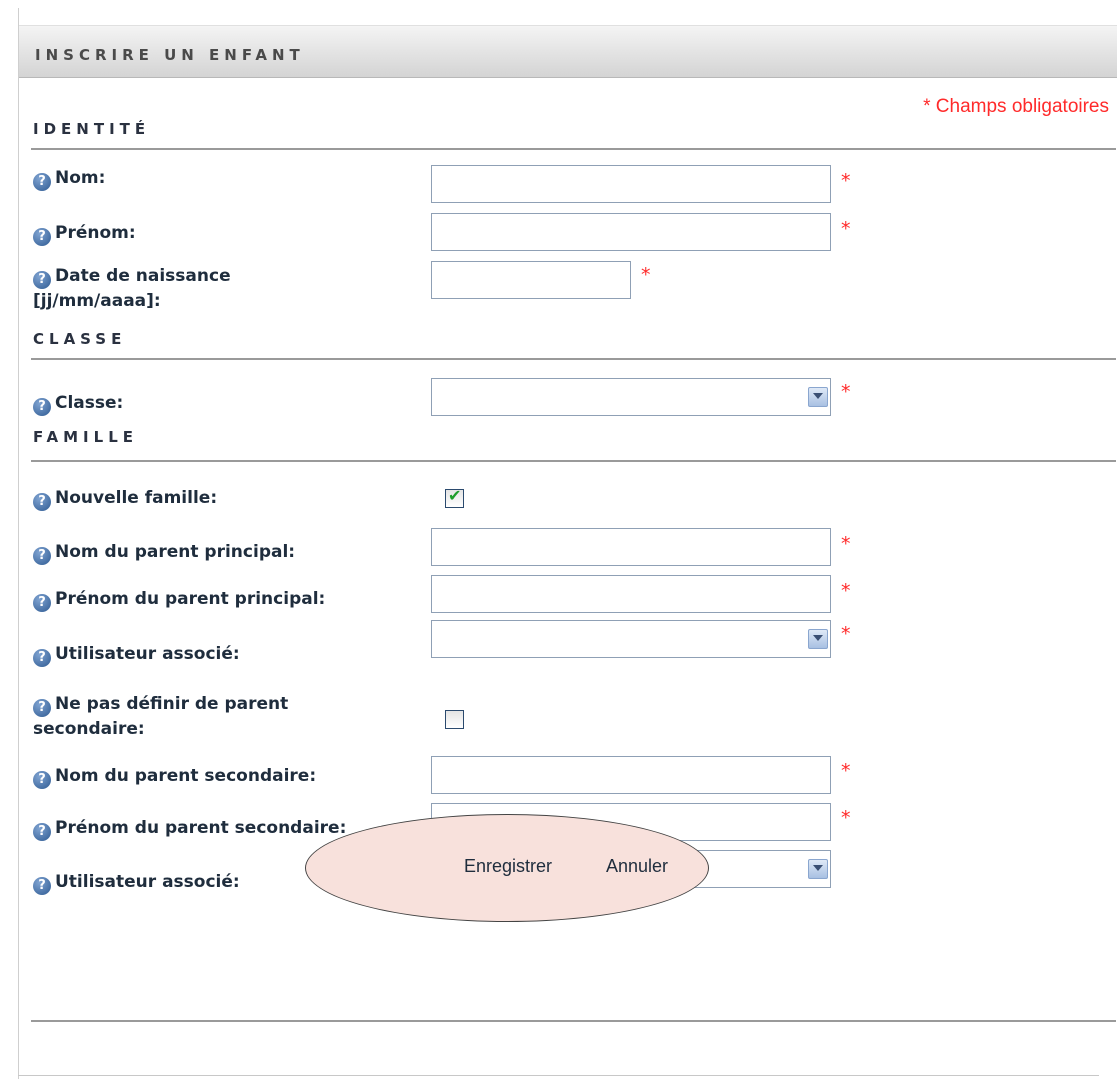  Describe the element at coordinates (631, 775) in the screenshot. I see `nom-parent-secondaire-input` at that location.